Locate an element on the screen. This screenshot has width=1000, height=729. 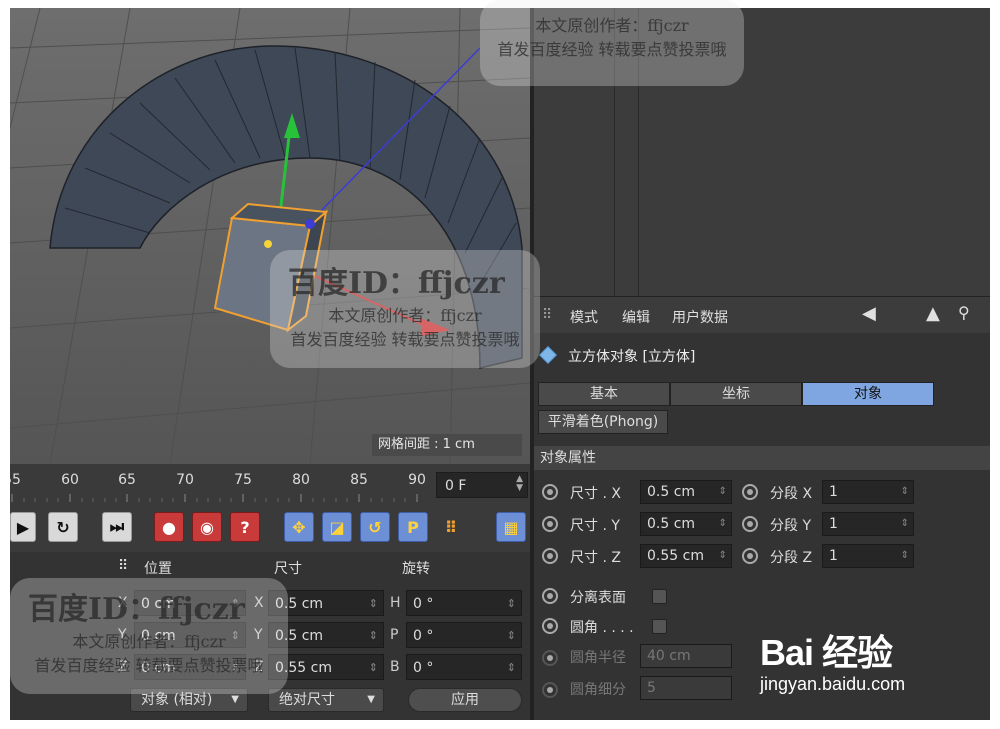
size-y-input: 0.5 cm ⇕ is located at coordinates (686, 524).